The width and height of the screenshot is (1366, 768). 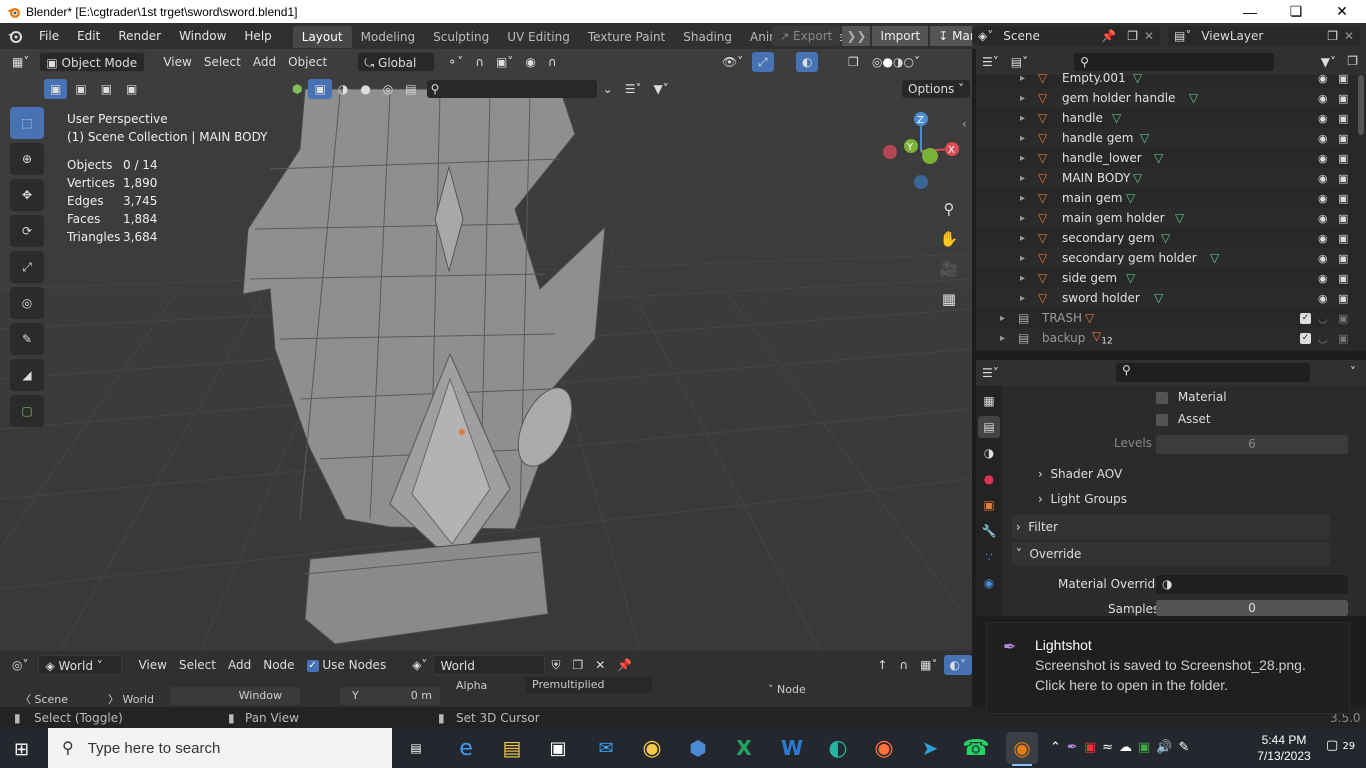 What do you see at coordinates (466, 748) in the screenshot?
I see `edge-legacy-icon: e` at bounding box center [466, 748].